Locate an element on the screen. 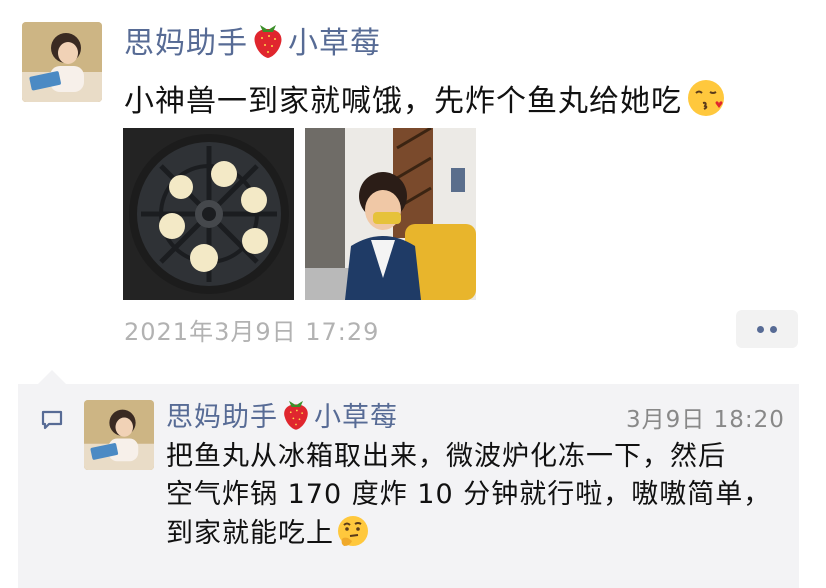 The image size is (826, 588). post-author-avatar is located at coordinates (62, 62).